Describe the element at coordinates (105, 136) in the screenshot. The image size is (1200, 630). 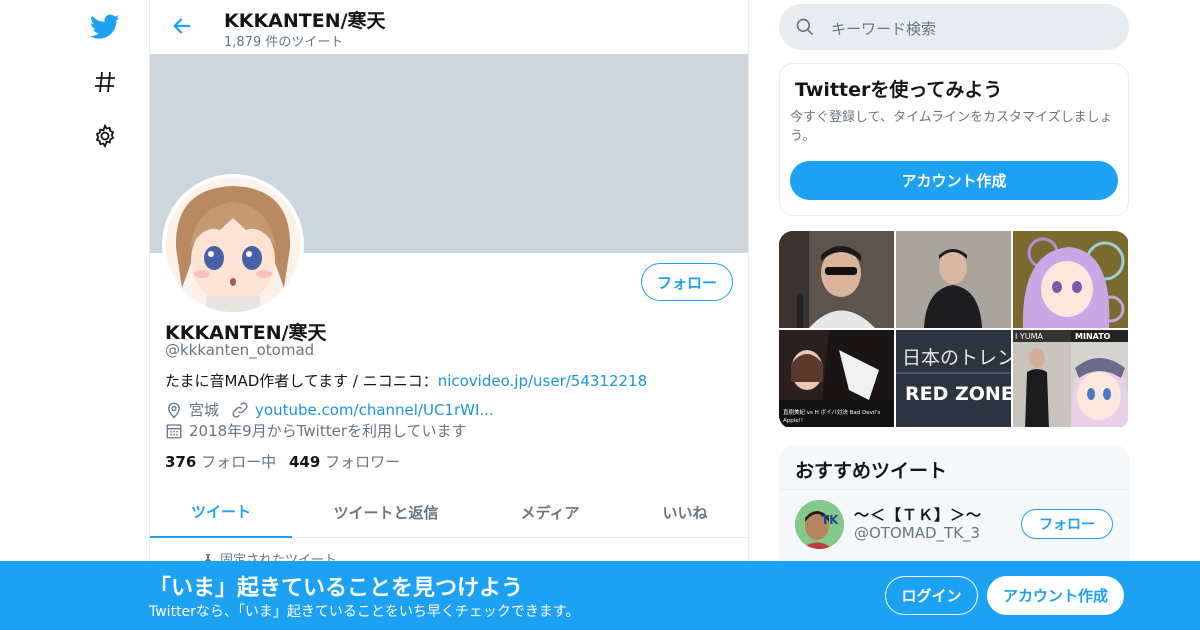
I see `gear-icon` at that location.